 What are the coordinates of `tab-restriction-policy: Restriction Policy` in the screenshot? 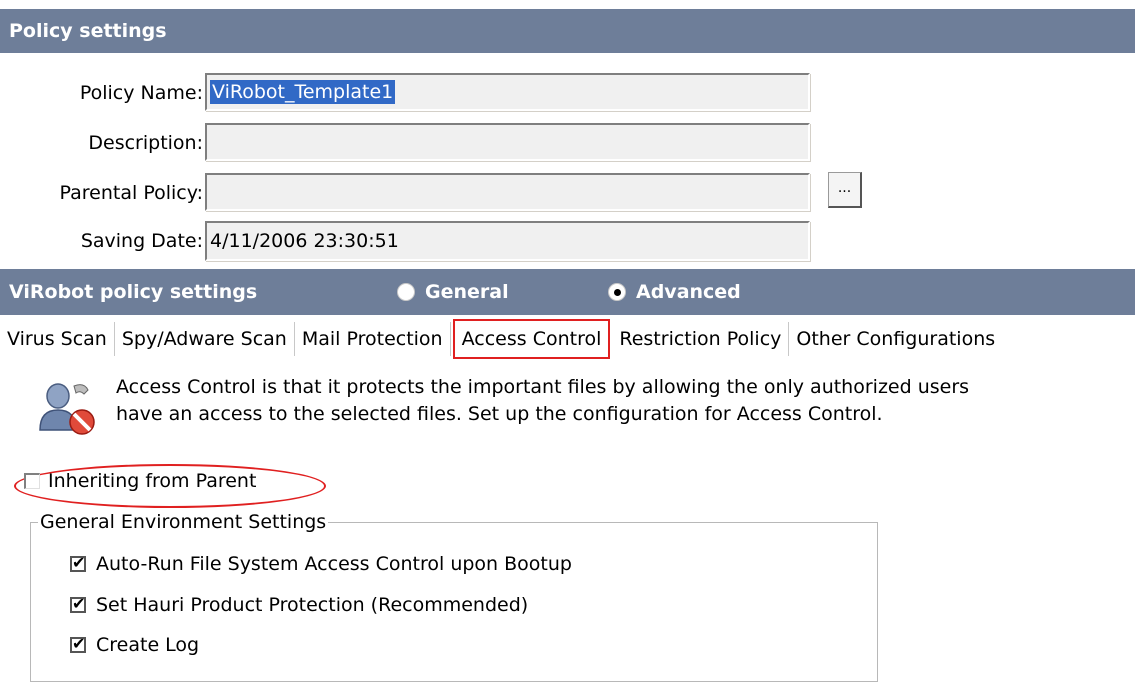 It's located at (701, 339).